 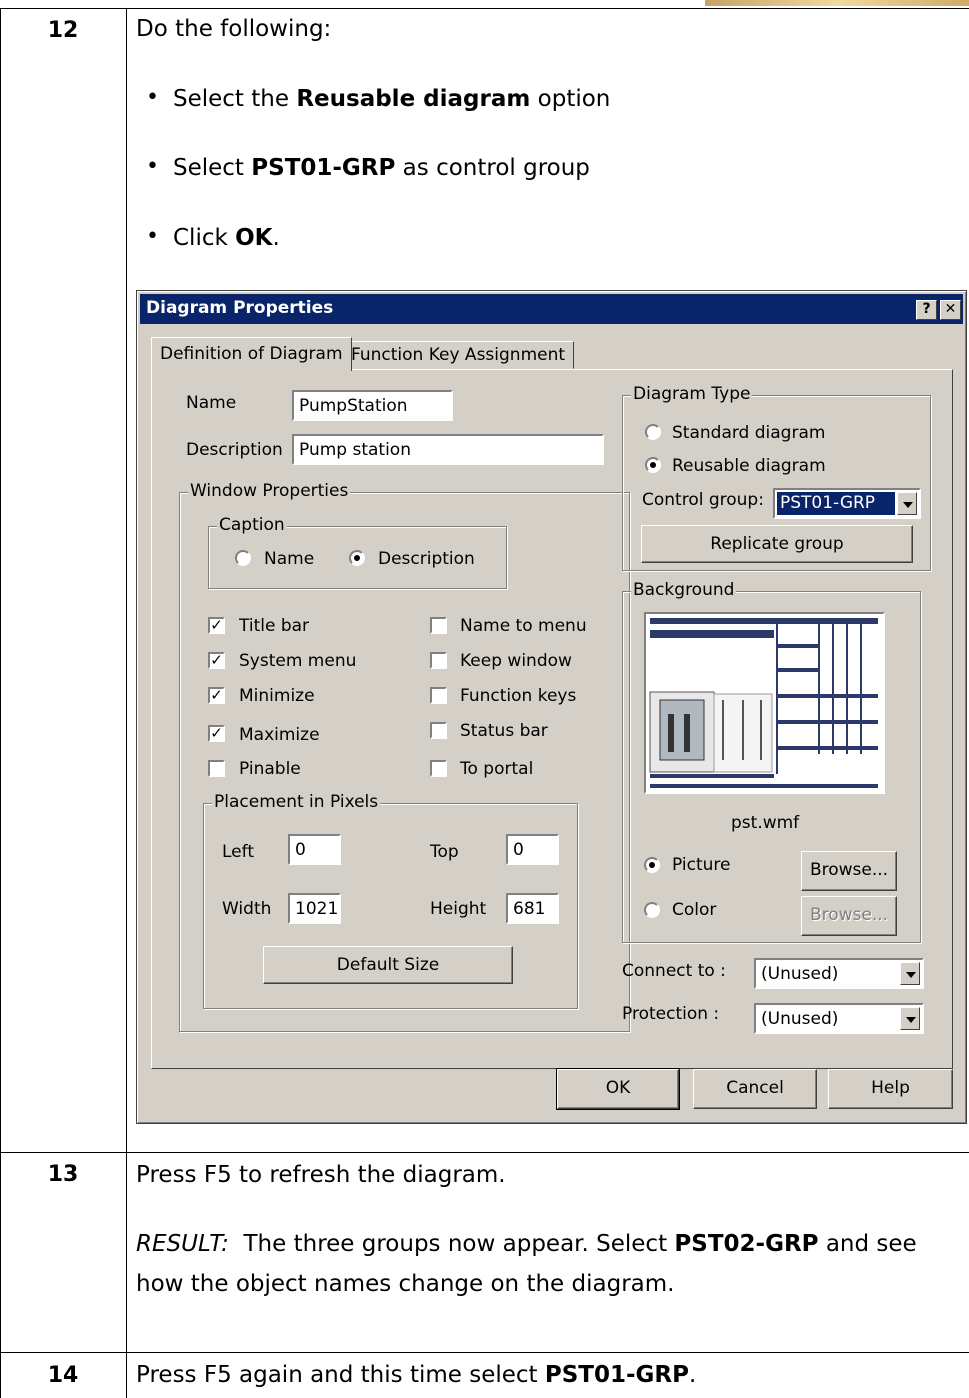 I want to click on caption-name-radio, so click(x=243, y=558).